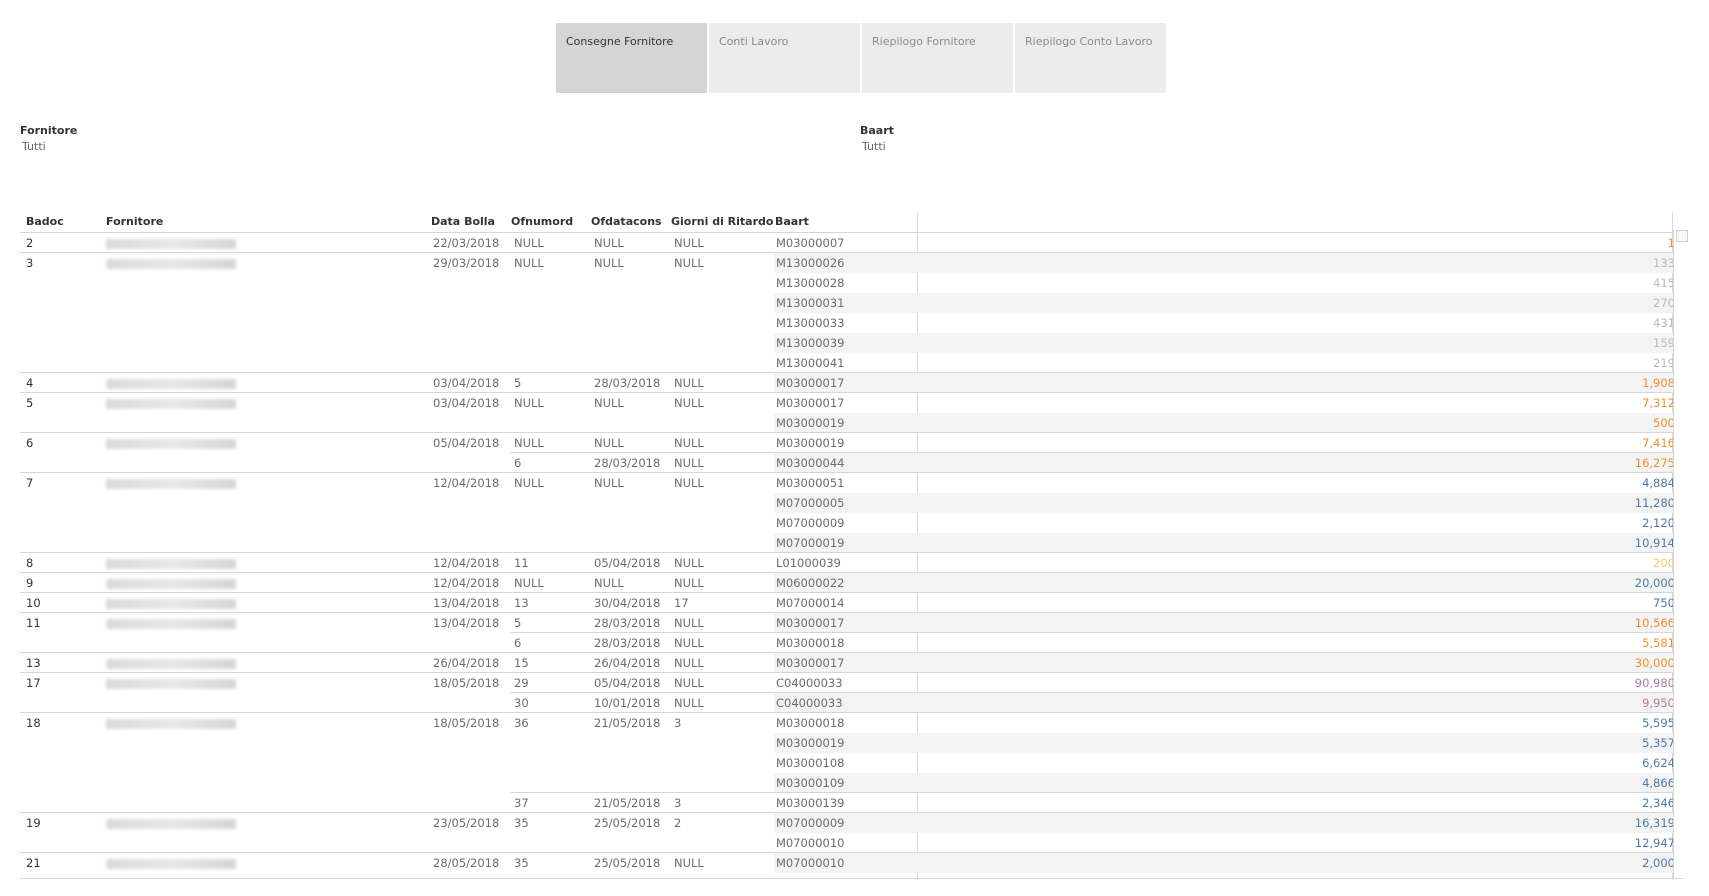 The height and width of the screenshot is (896, 1709). What do you see at coordinates (792, 221) in the screenshot?
I see `col-header-baart: Baart` at bounding box center [792, 221].